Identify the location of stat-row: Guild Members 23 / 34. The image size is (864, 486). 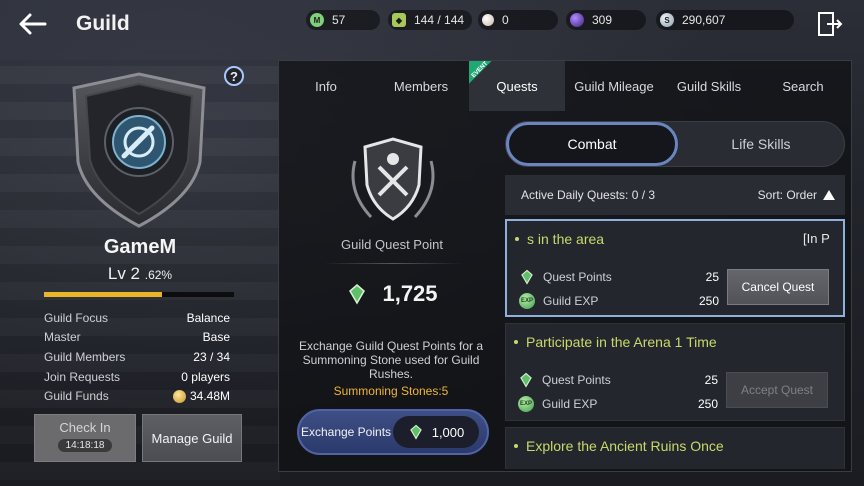
(137, 357).